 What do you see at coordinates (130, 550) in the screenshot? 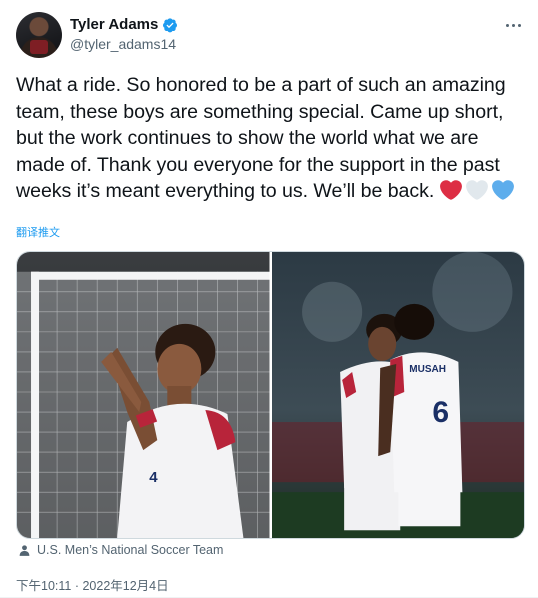
I see `tagged-account-label: U.S. Men’s National Soccer Team` at bounding box center [130, 550].